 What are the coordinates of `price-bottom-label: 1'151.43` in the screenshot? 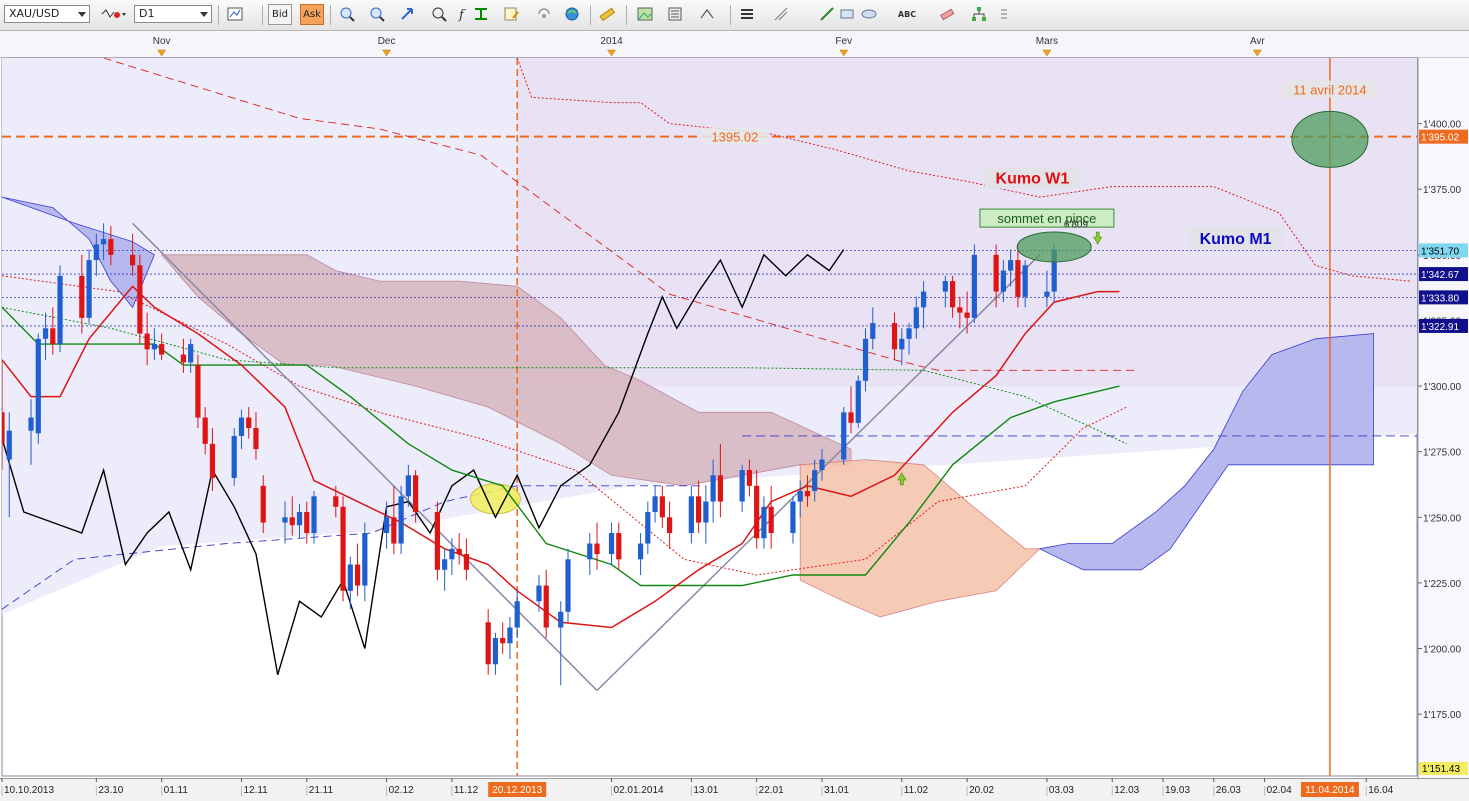 It's located at (1441, 769).